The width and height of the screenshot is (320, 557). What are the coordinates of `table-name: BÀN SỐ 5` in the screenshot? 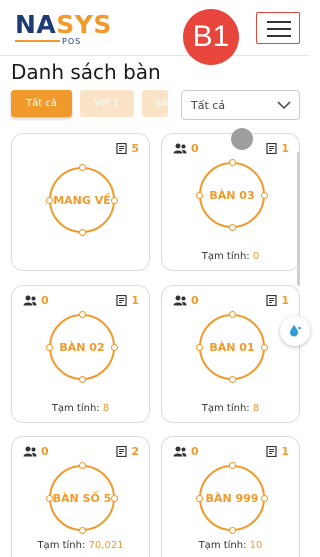 It's located at (82, 498).